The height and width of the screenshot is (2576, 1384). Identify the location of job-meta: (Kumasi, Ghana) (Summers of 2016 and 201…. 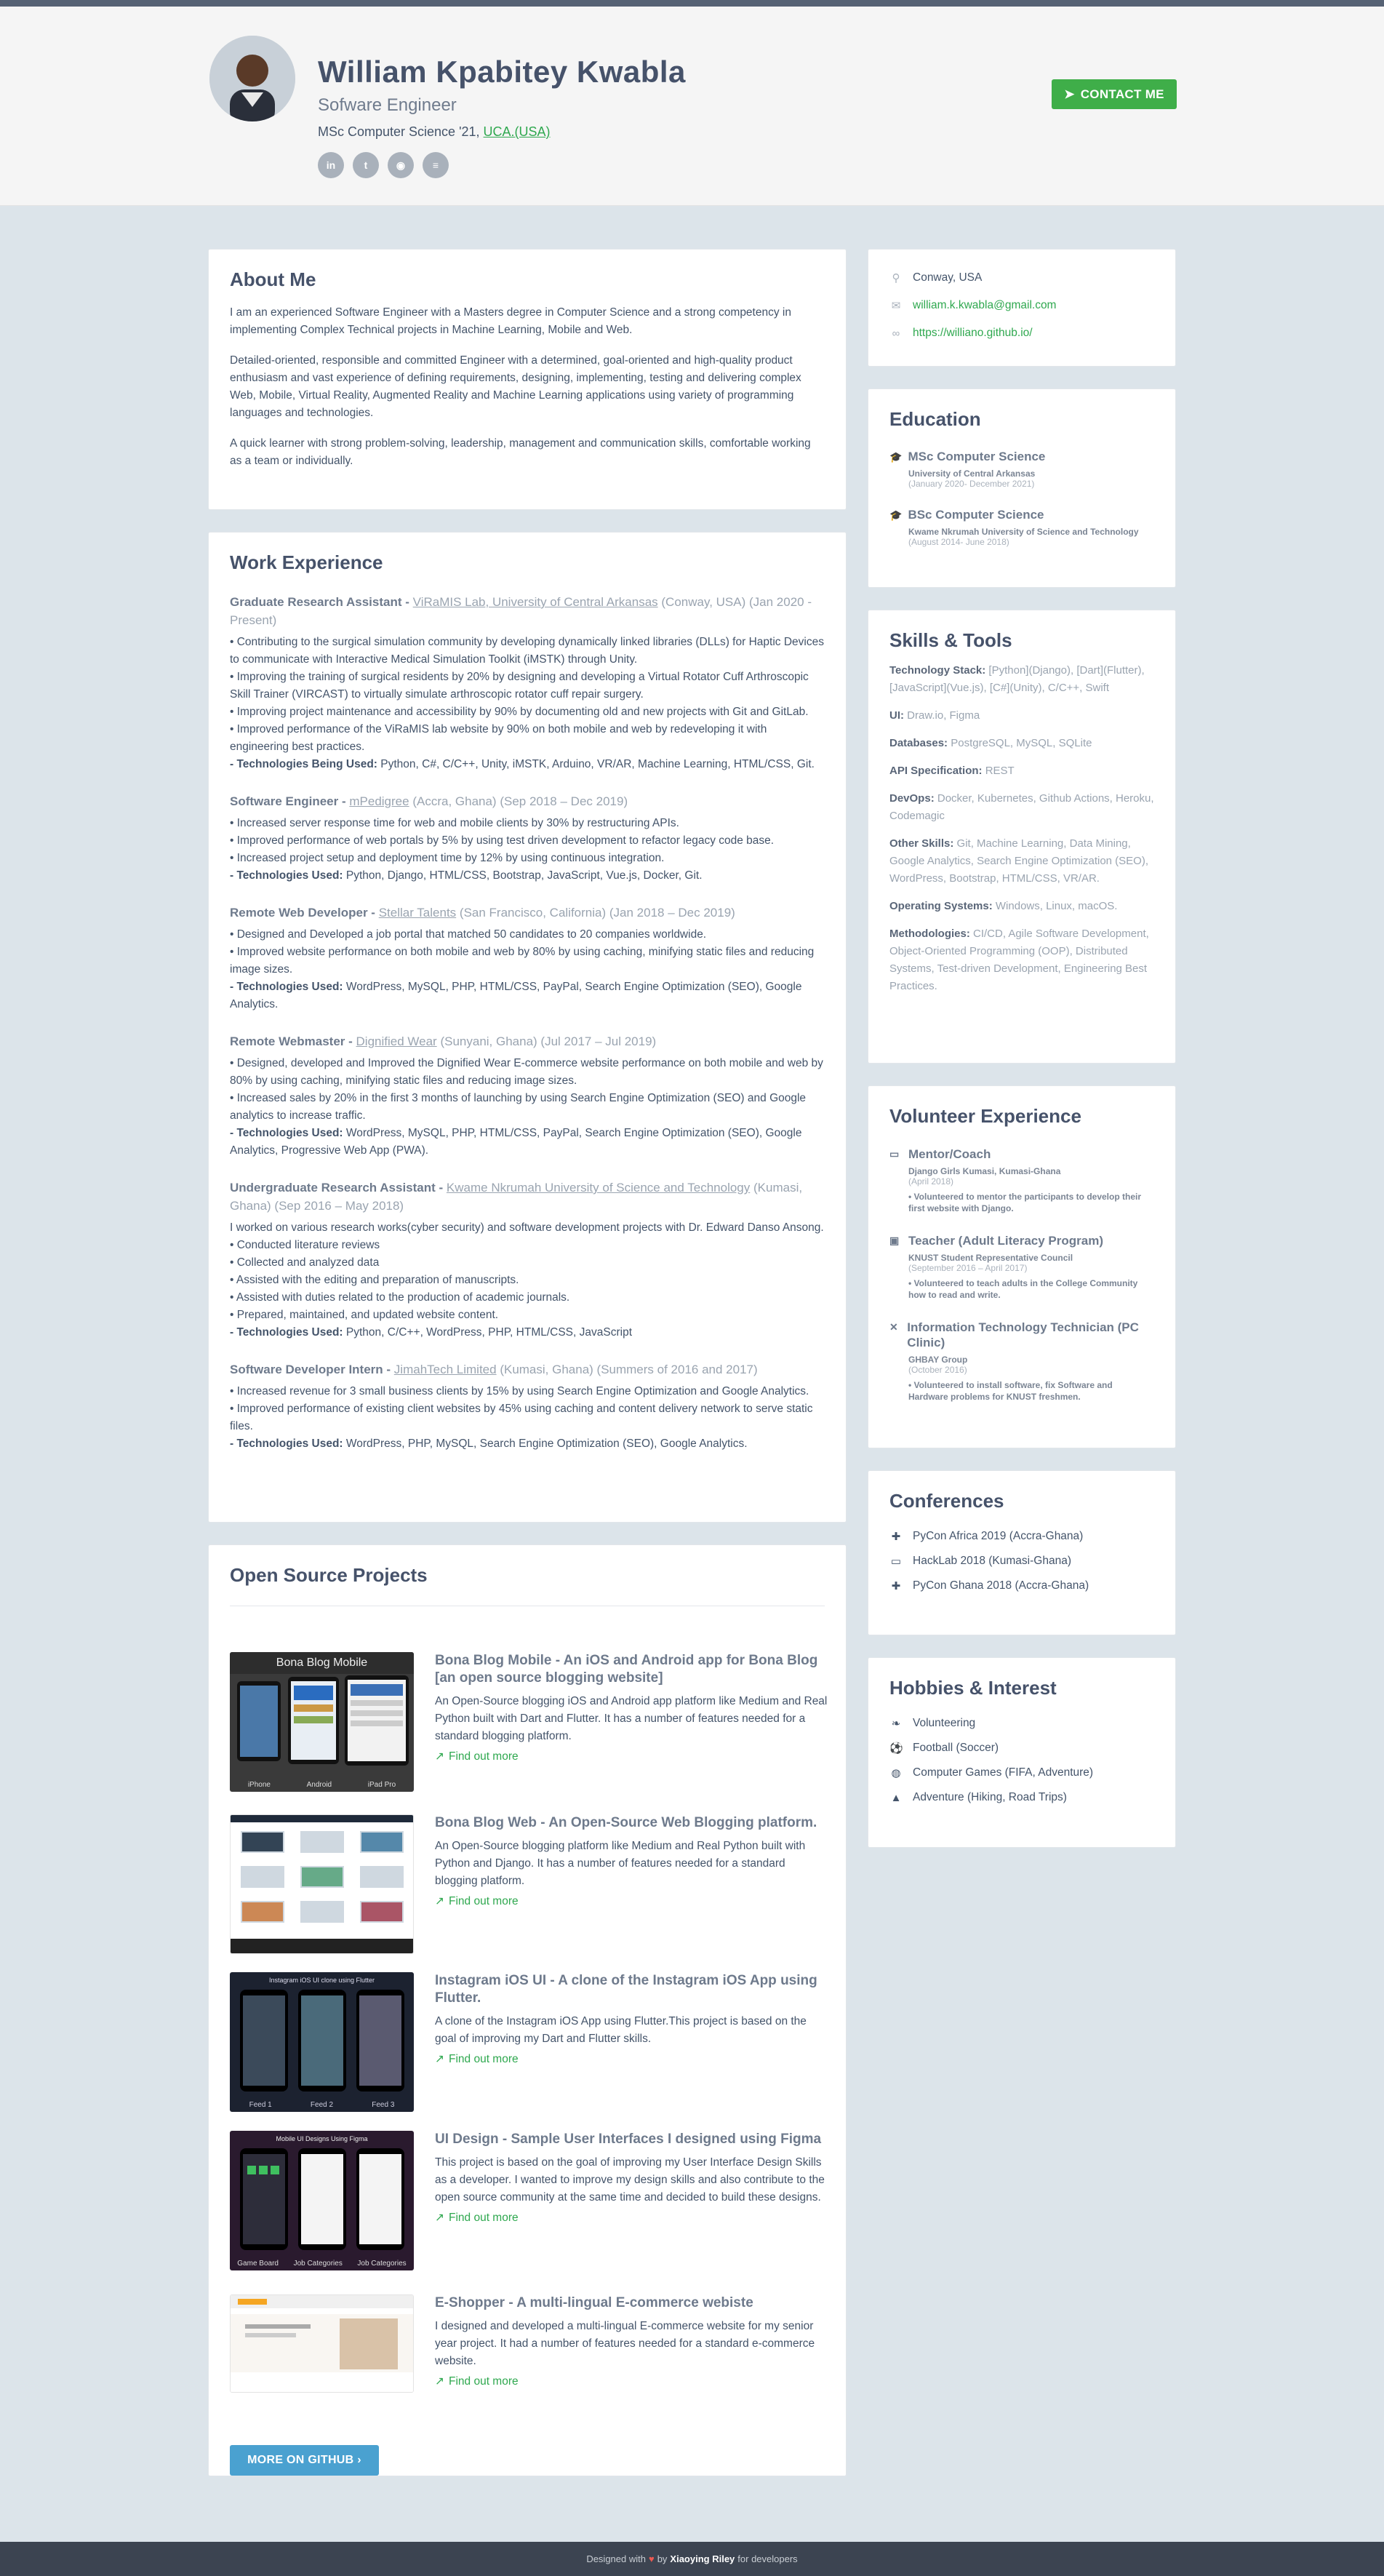
(629, 1369).